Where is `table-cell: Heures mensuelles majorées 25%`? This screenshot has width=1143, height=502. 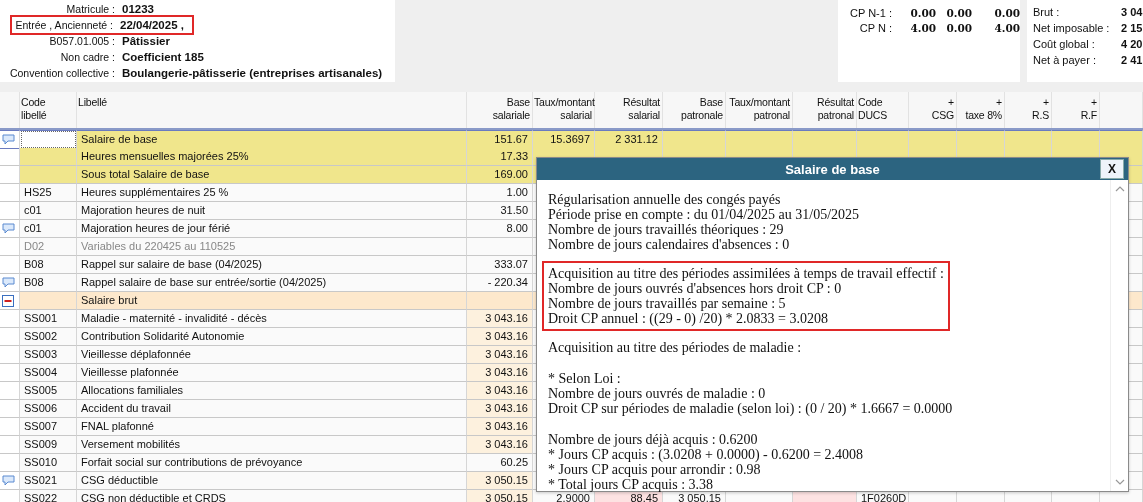 table-cell: Heures mensuelles majorées 25% is located at coordinates (272, 157).